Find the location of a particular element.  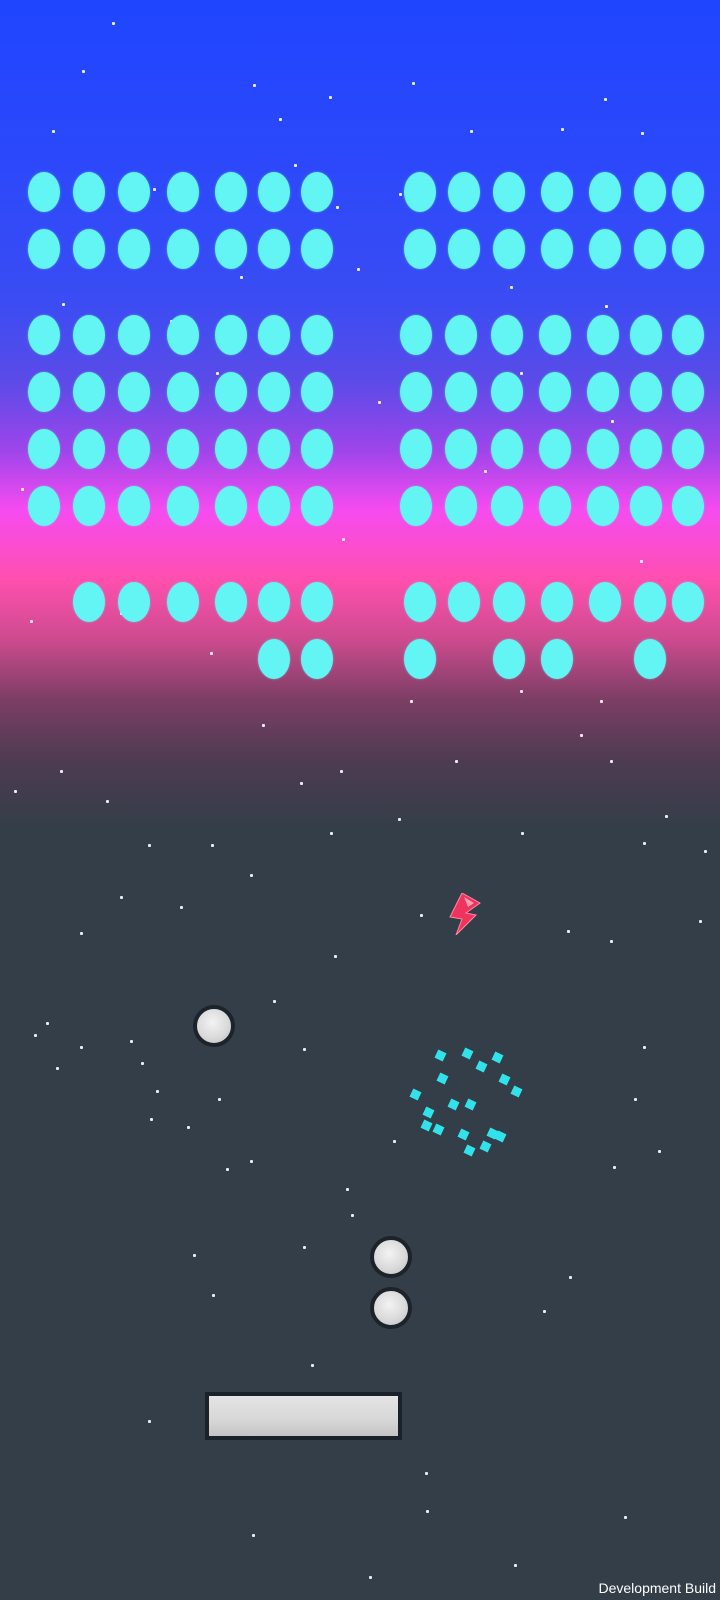

development-build-label: Development Build is located at coordinates (657, 1588).